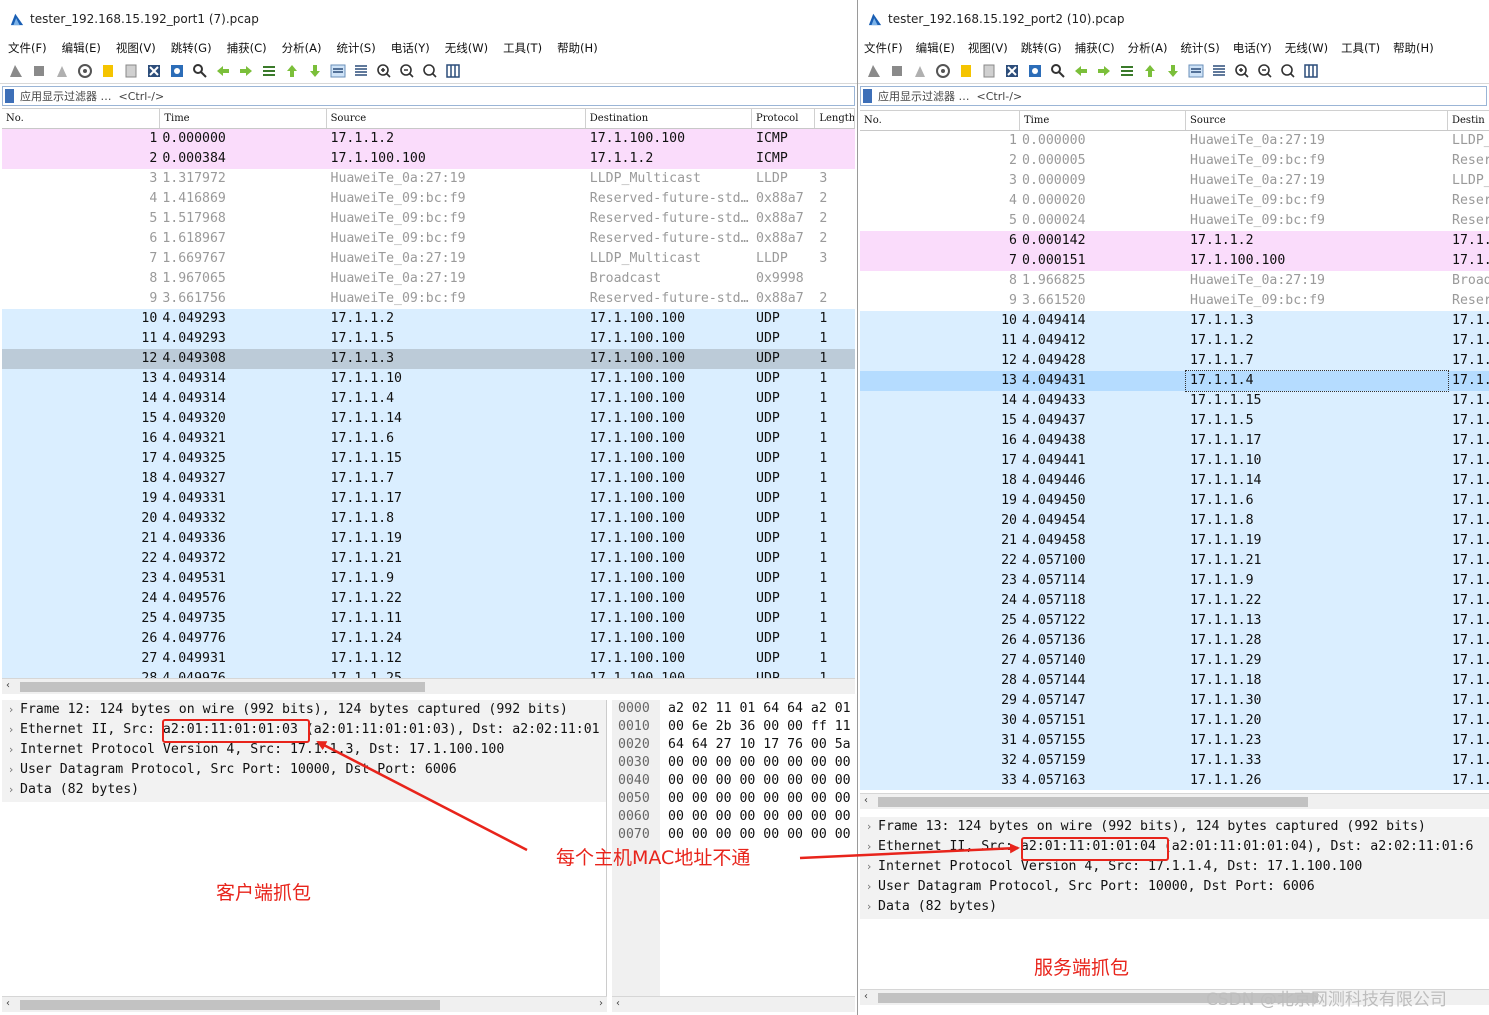  Describe the element at coordinates (422, 796) in the screenshot. I see `arrow-to-client-mac` at that location.